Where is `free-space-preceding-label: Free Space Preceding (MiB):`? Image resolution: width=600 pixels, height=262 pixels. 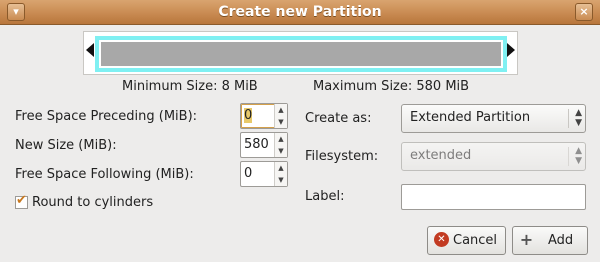
free-space-preceding-label: Free Space Preceding (MiB): is located at coordinates (106, 116).